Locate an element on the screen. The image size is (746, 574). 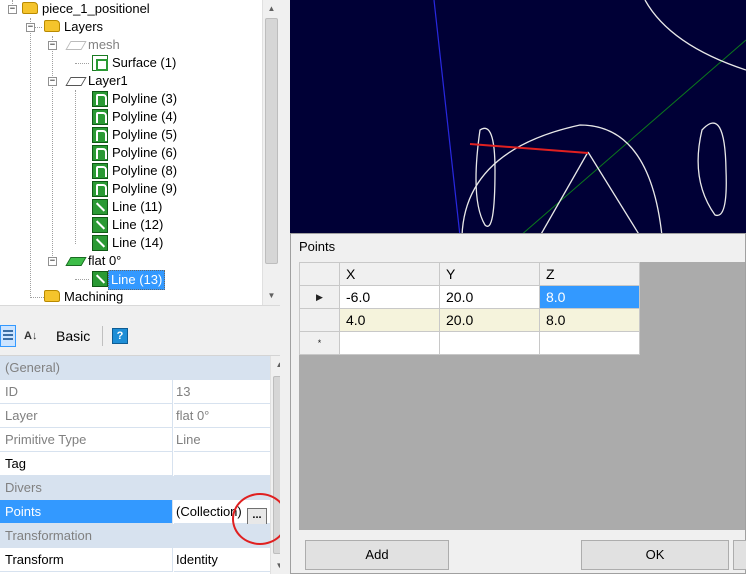
tree-item-polyline: Polyline (3) is located at coordinates (144, 99).